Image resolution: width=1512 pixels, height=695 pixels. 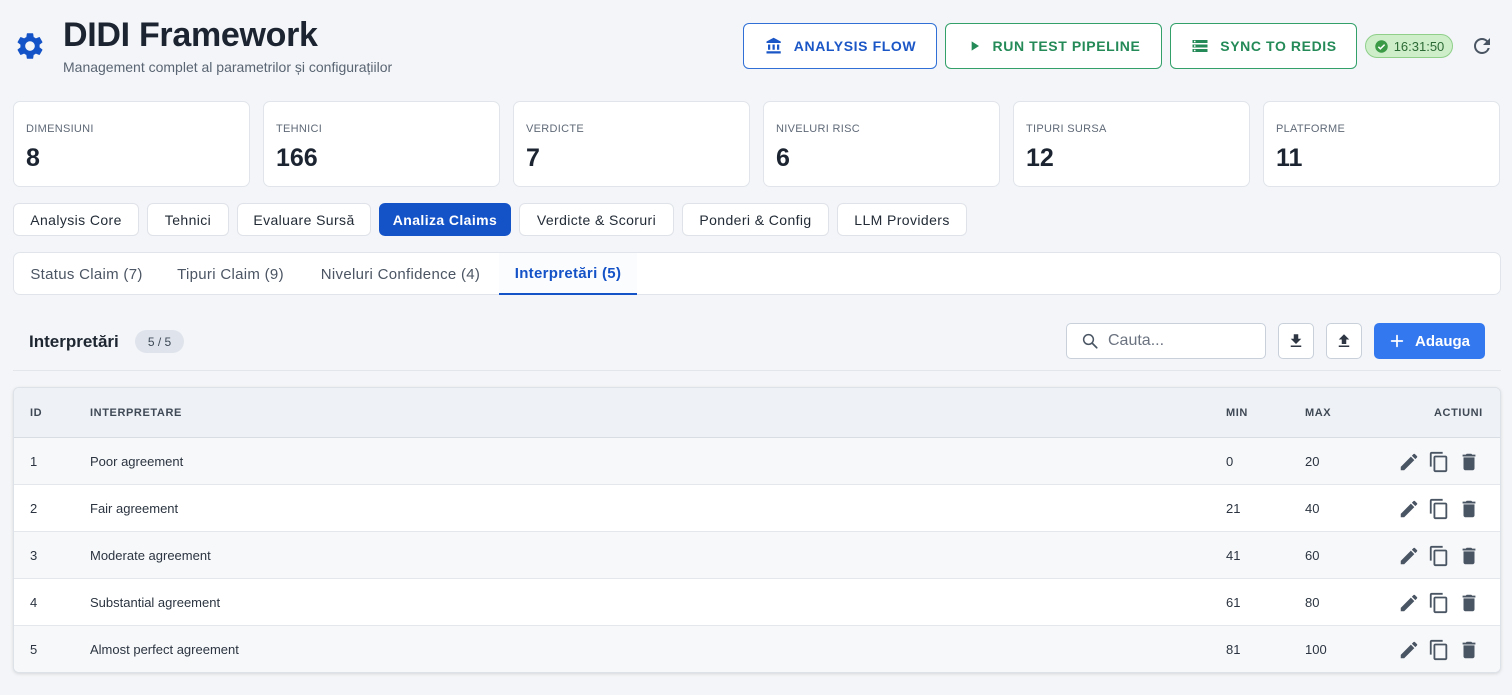 I want to click on stat-label: PLATFORME, so click(x=1311, y=129).